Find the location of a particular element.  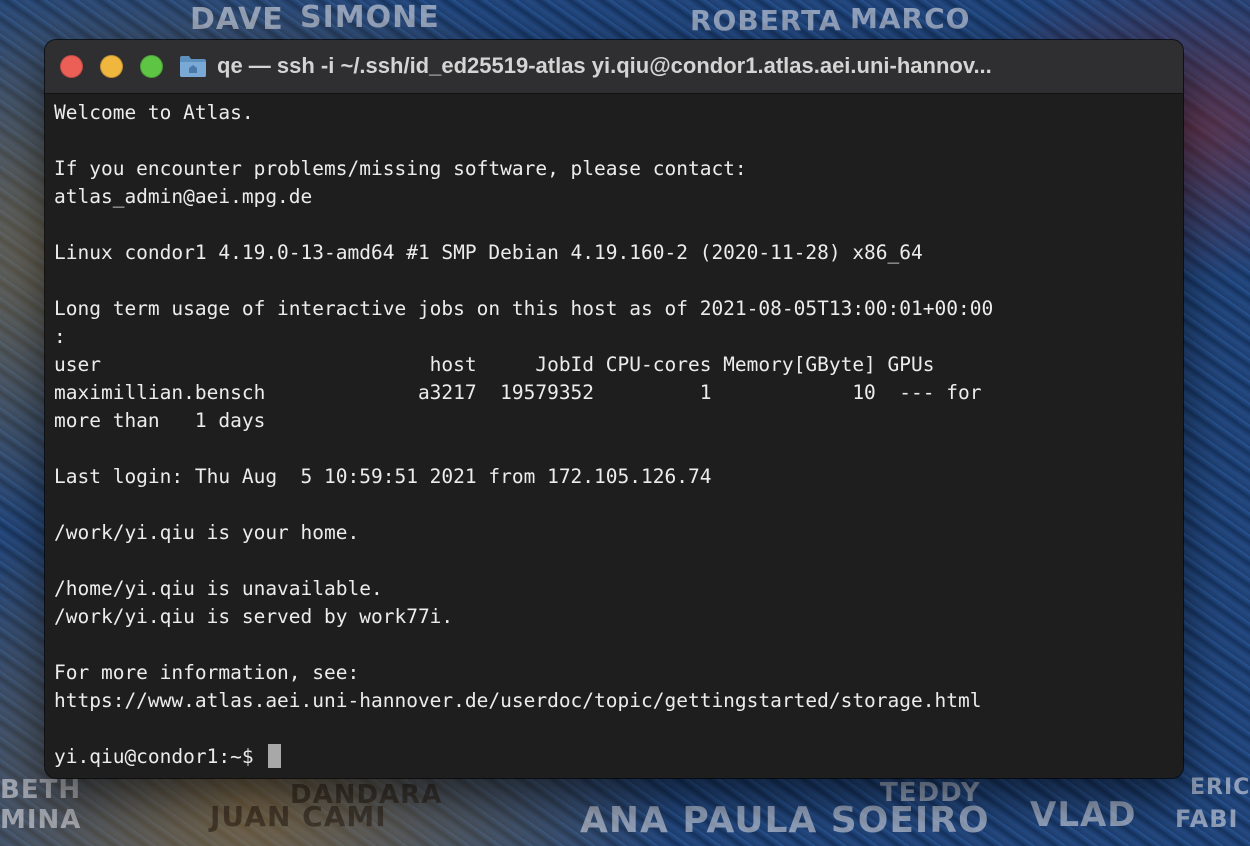

terminal-line: : is located at coordinates (60, 336).